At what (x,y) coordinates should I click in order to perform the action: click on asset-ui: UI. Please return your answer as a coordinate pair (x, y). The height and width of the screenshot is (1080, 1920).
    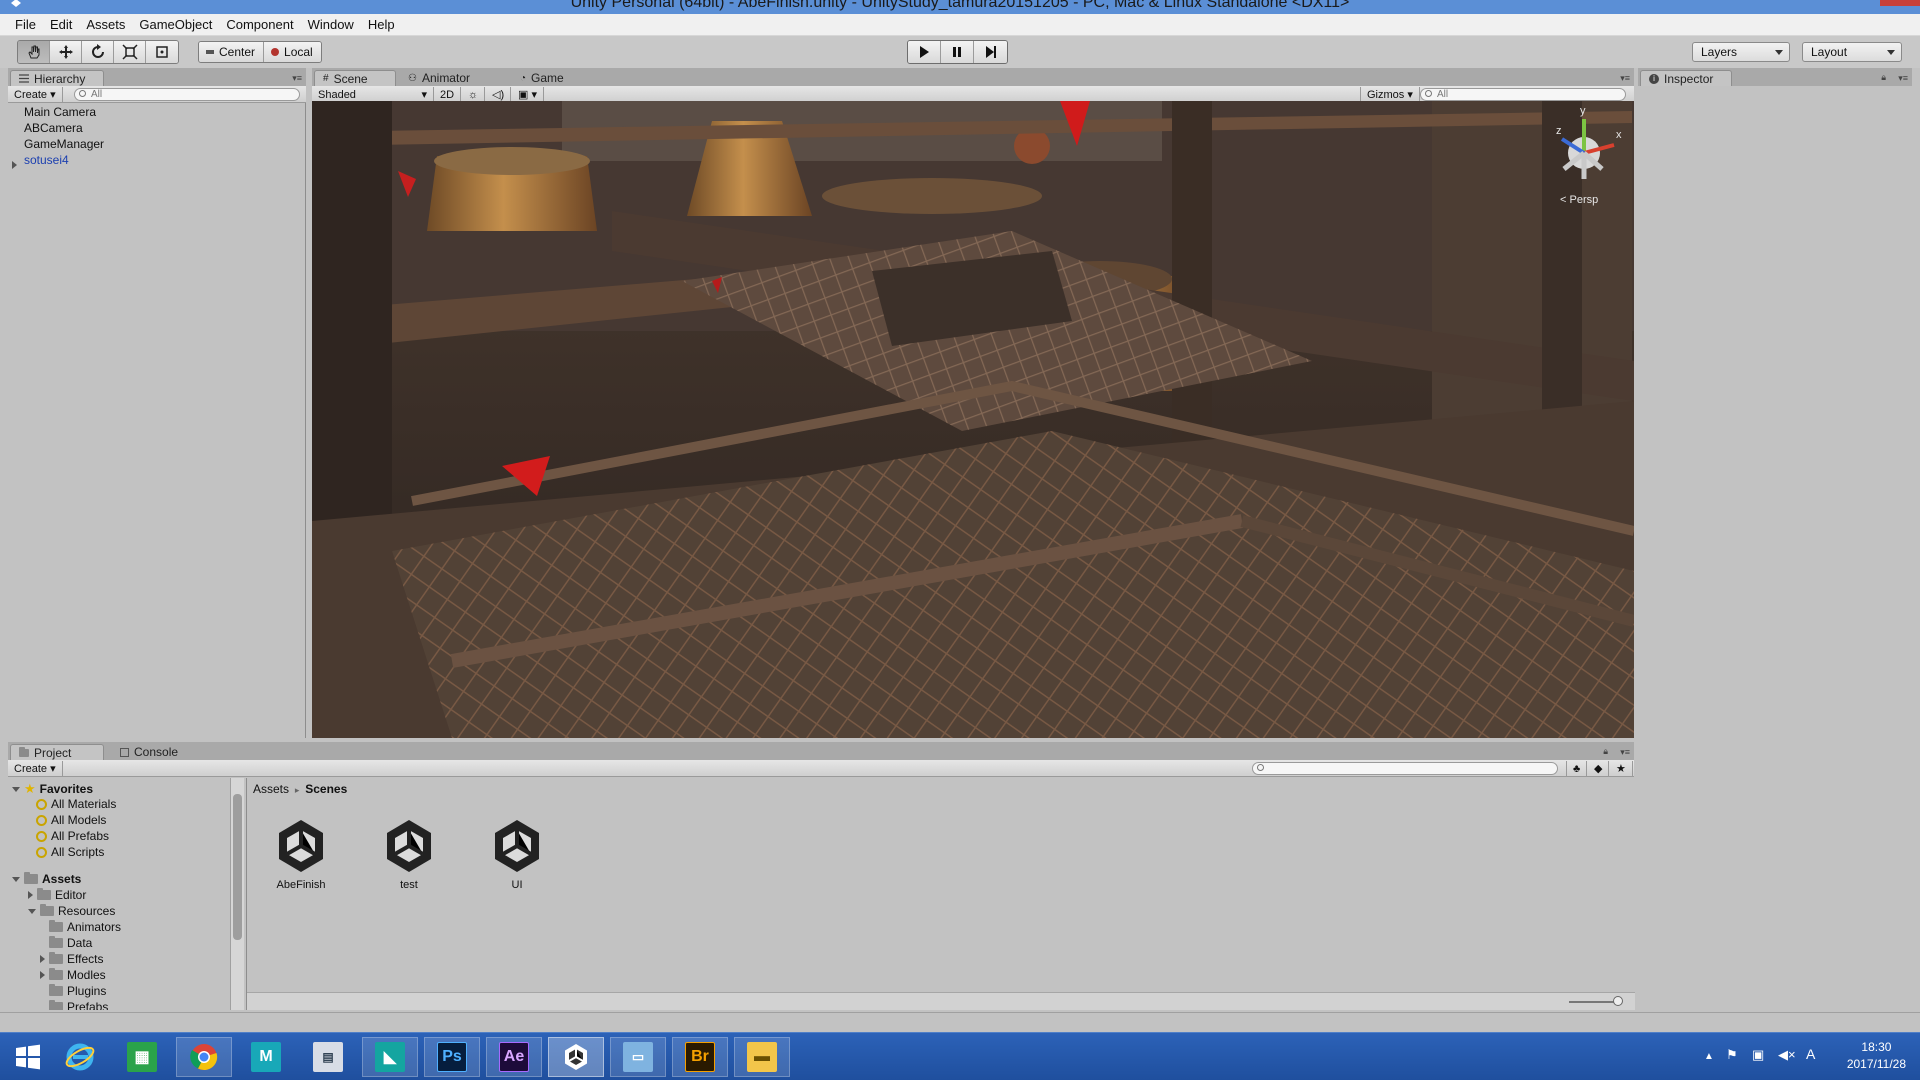
    Looking at the image, I should click on (517, 853).